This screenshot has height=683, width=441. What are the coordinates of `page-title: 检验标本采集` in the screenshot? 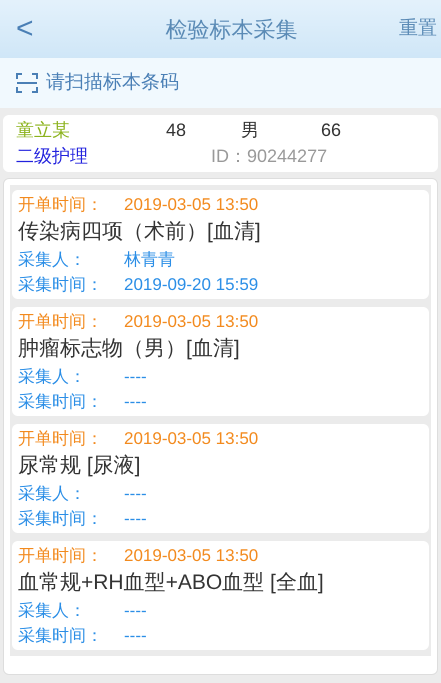 It's located at (231, 30).